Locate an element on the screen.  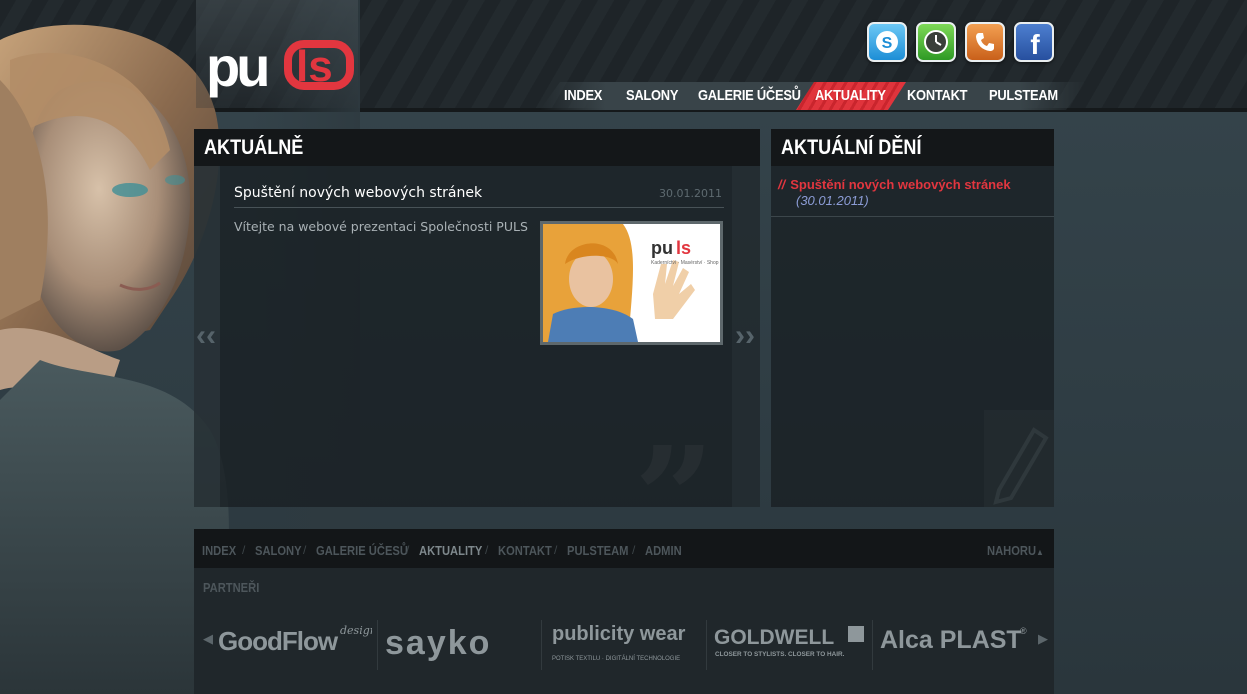
nav-item-index: INDEX is located at coordinates (583, 96).